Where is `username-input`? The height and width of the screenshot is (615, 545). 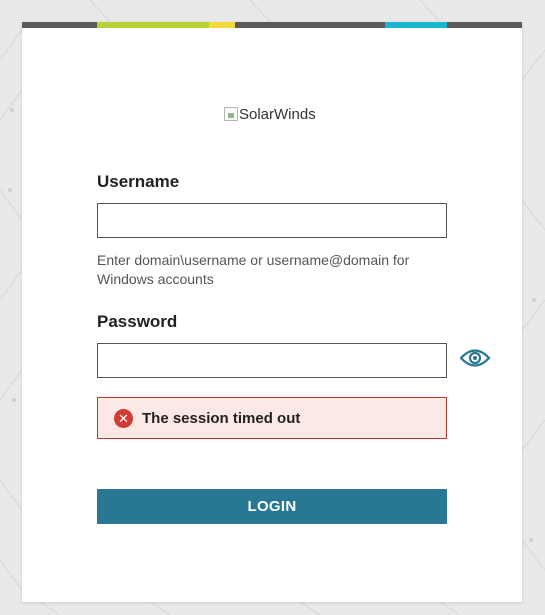
username-input is located at coordinates (272, 220).